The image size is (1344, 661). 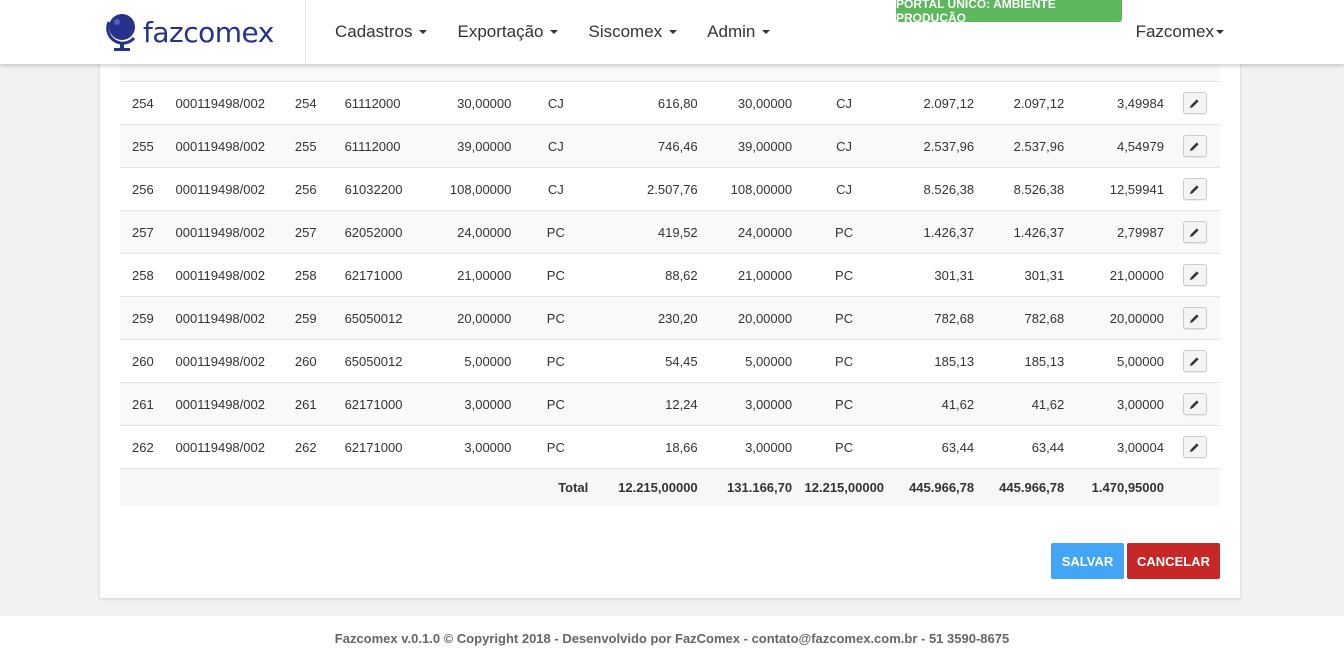 I want to click on nav-menu: Cadastros Exportação Siscomex Admin, so click(x=552, y=32).